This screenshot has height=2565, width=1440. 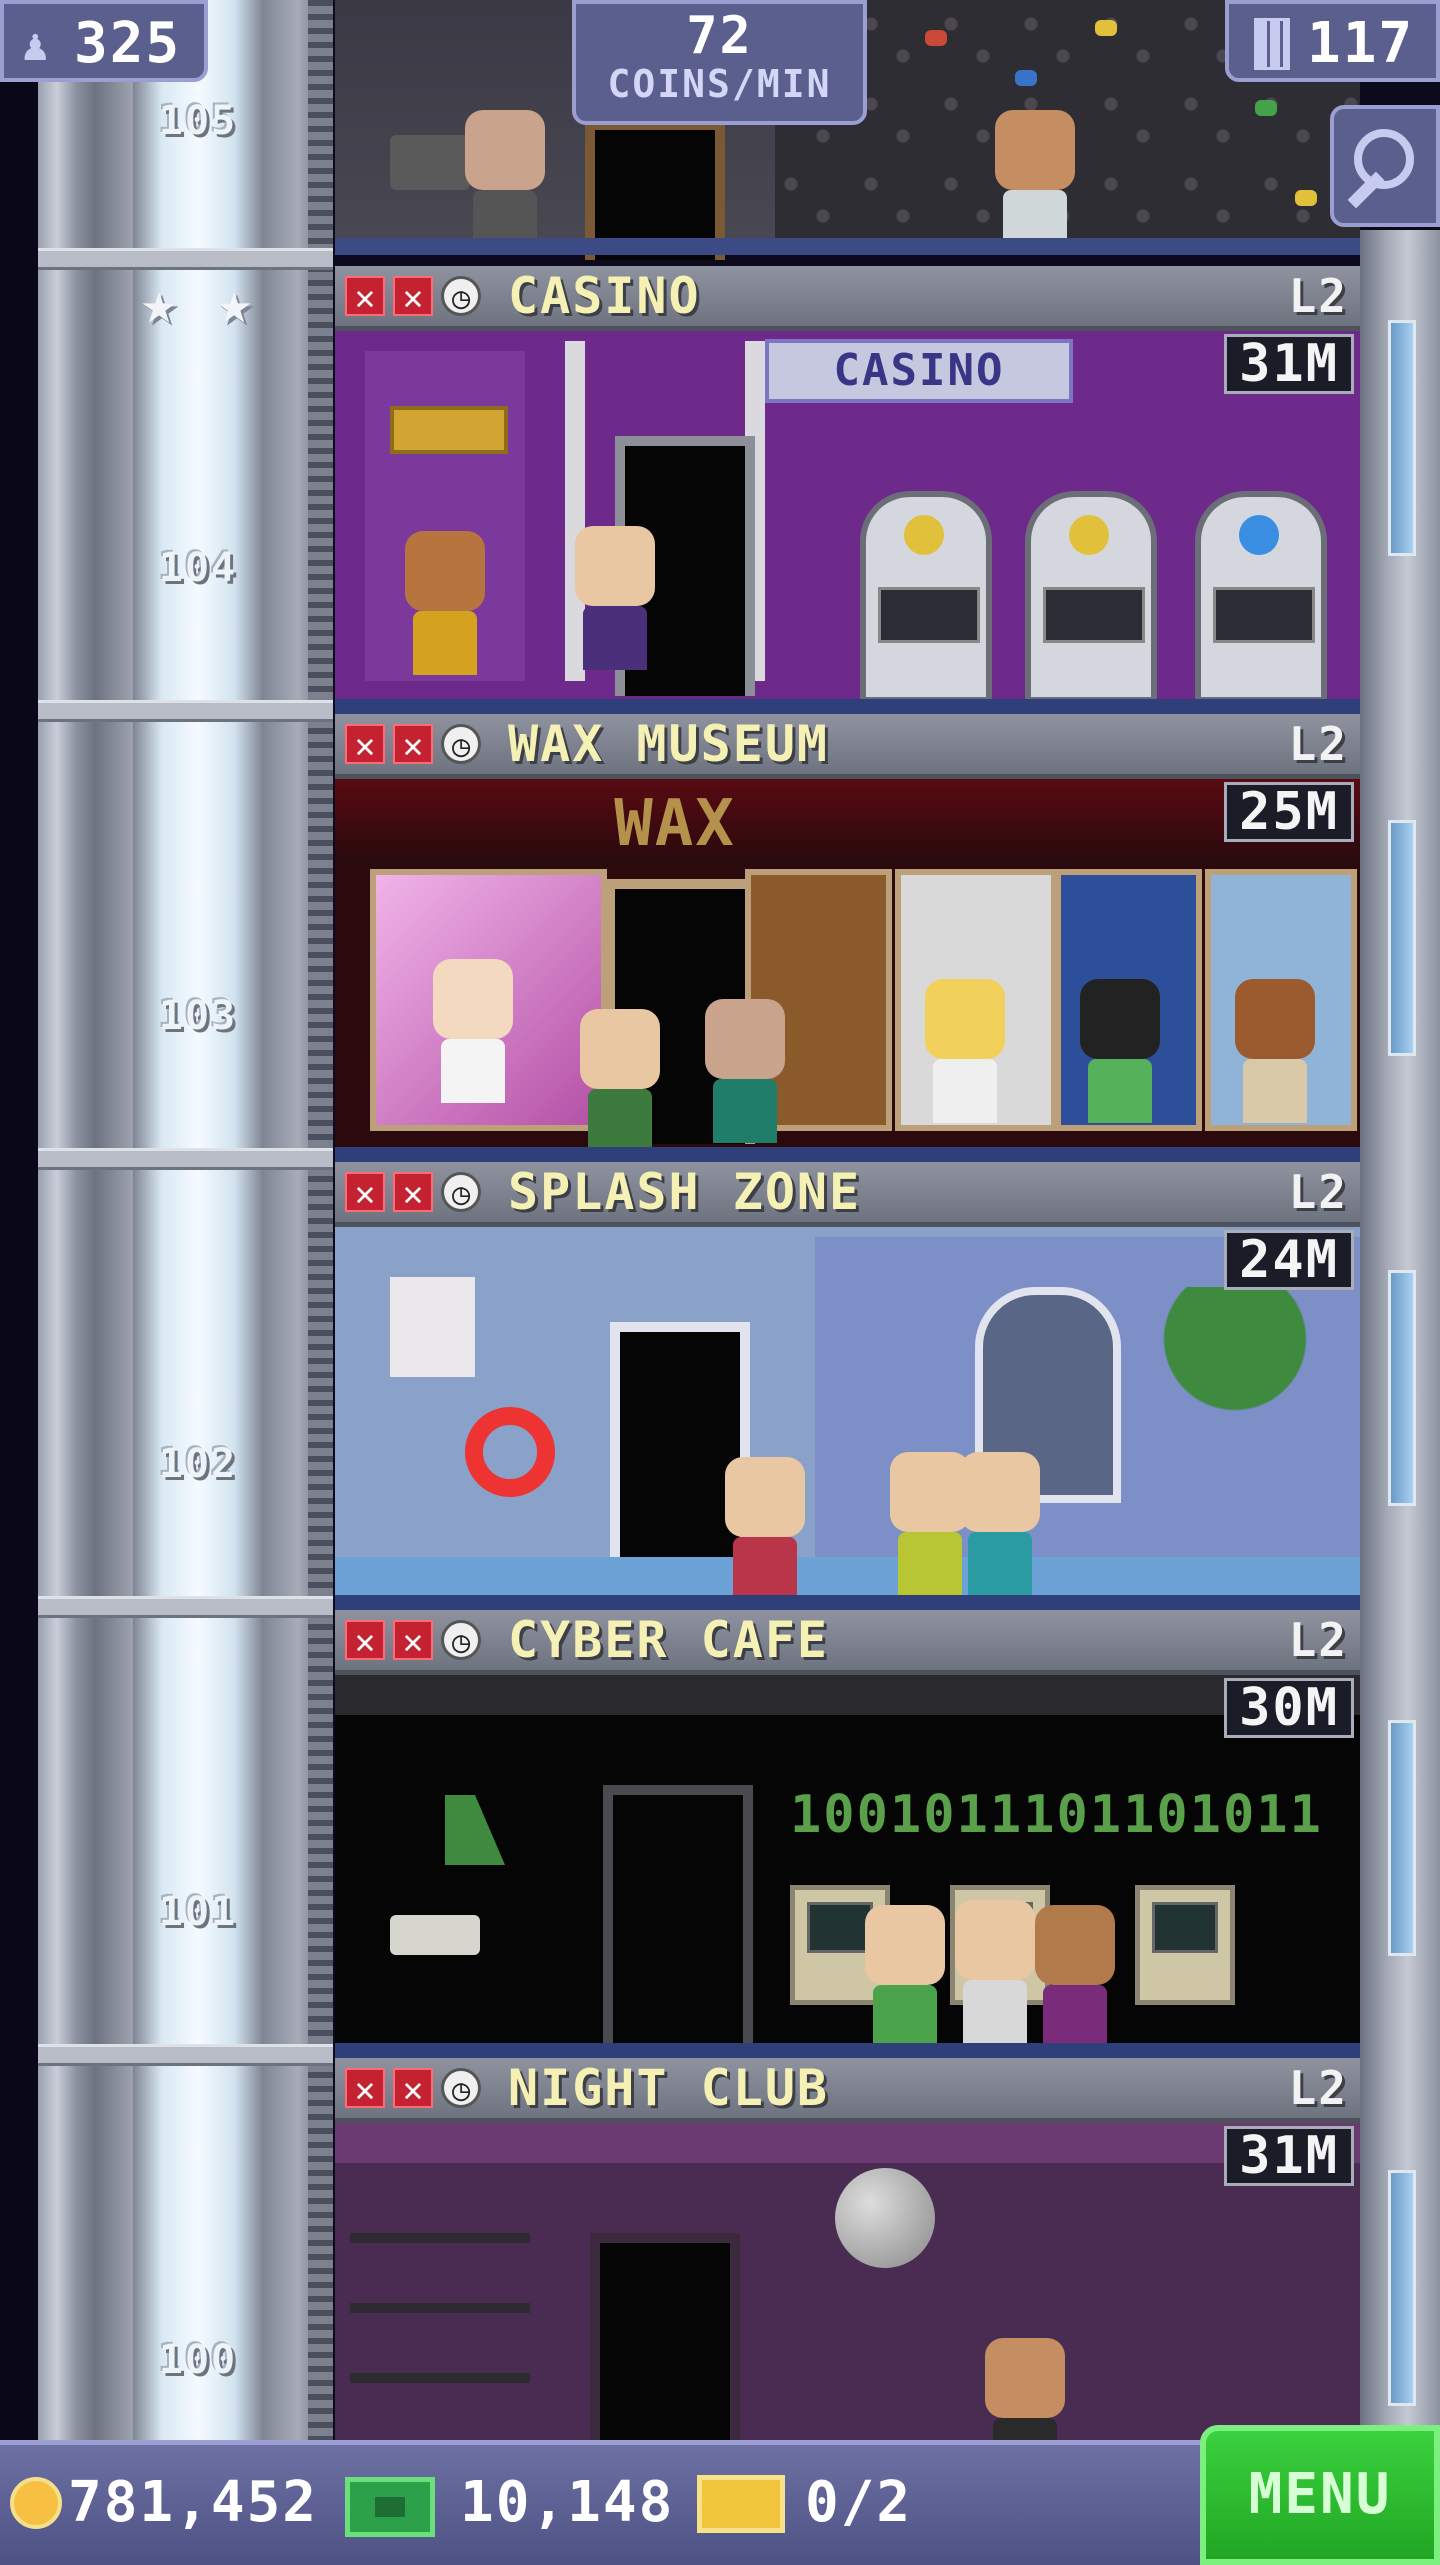 I want to click on shaft-ladder, so click(x=320, y=1220).